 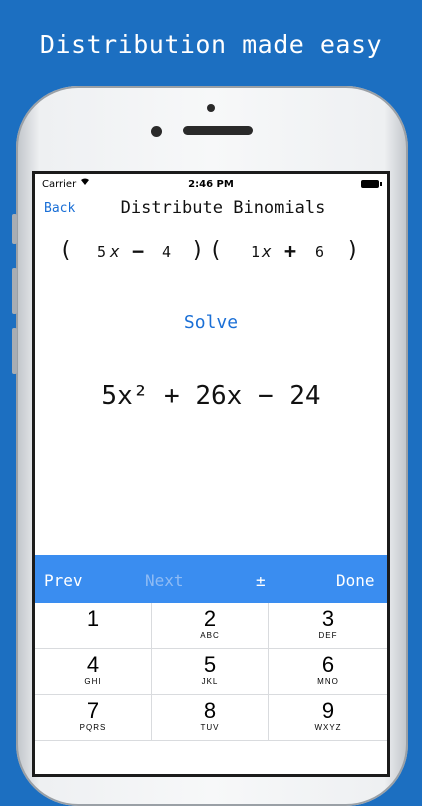 I want to click on key-digit: 8, so click(x=210, y=710).